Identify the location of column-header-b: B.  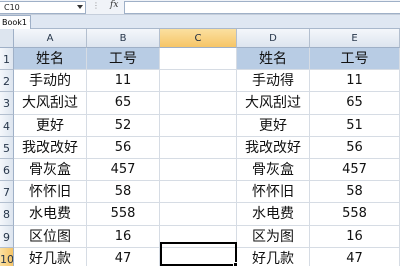
(123, 38).